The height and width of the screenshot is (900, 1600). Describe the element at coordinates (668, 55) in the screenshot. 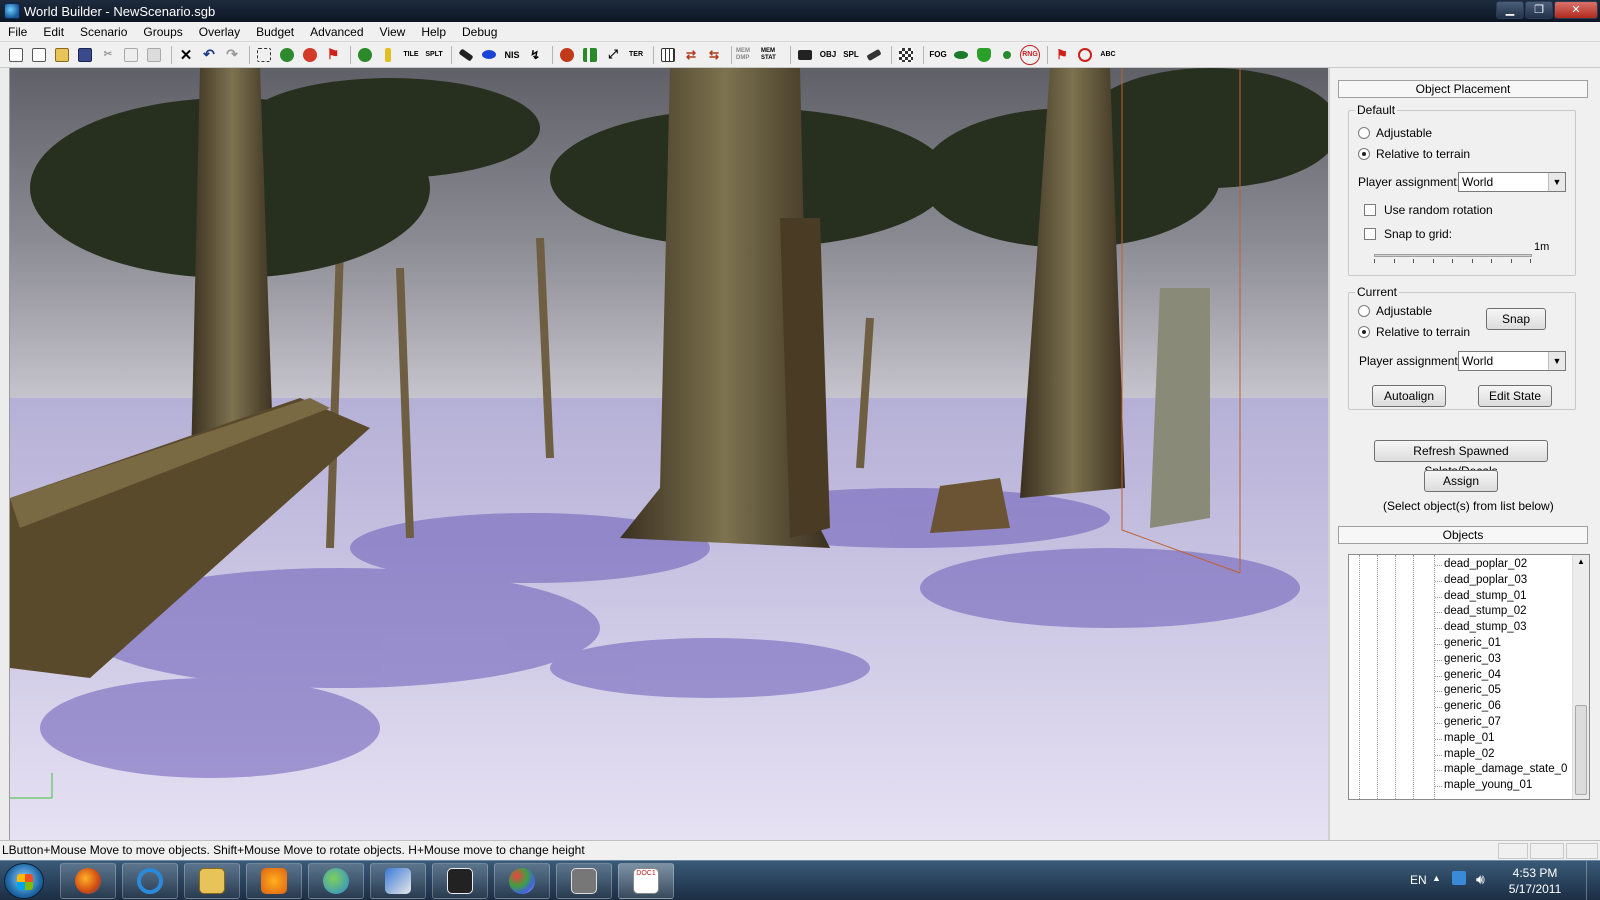

I see `grid-icon` at that location.